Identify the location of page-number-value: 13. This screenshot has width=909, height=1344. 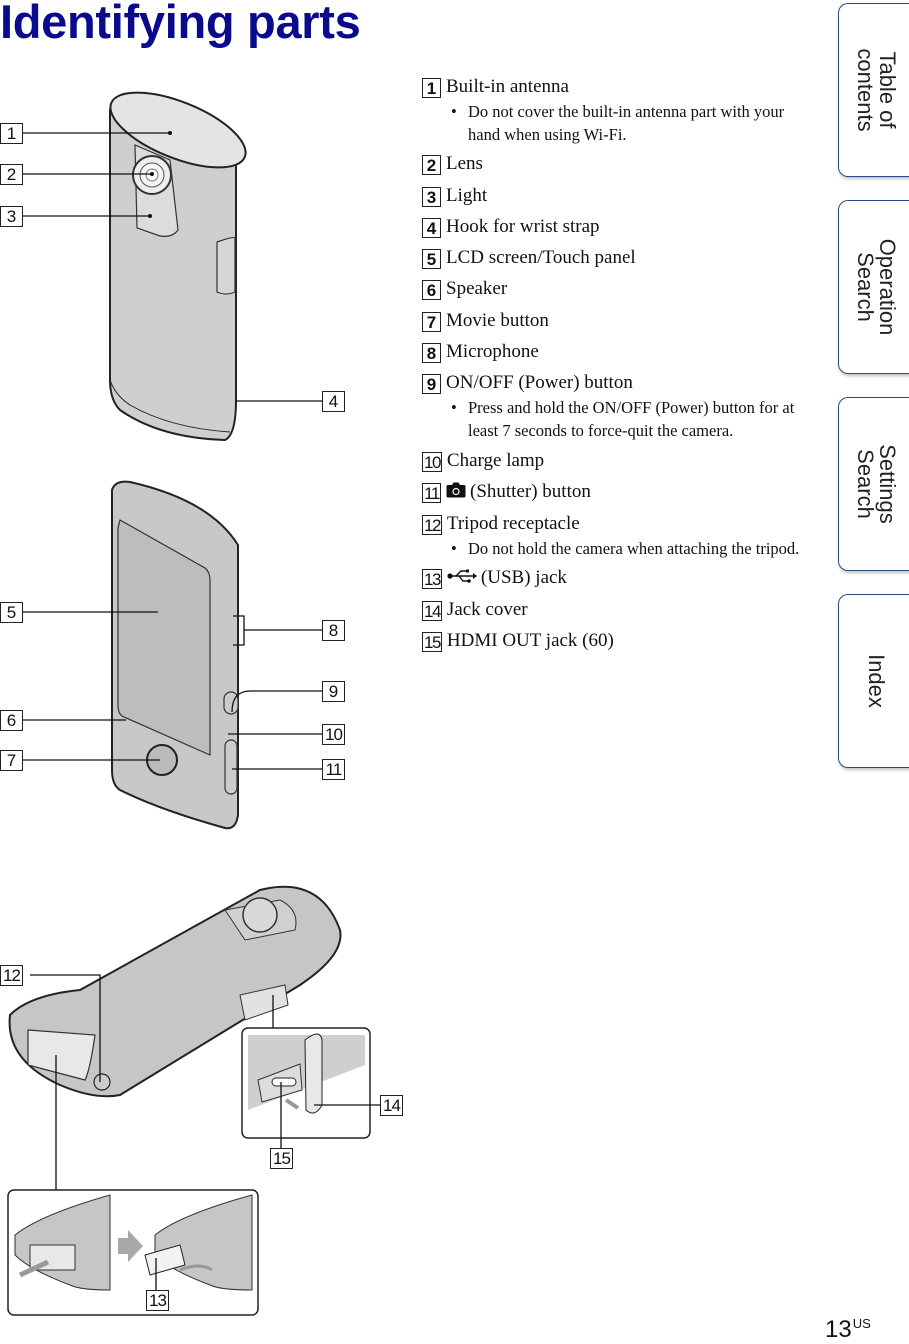
(838, 1329).